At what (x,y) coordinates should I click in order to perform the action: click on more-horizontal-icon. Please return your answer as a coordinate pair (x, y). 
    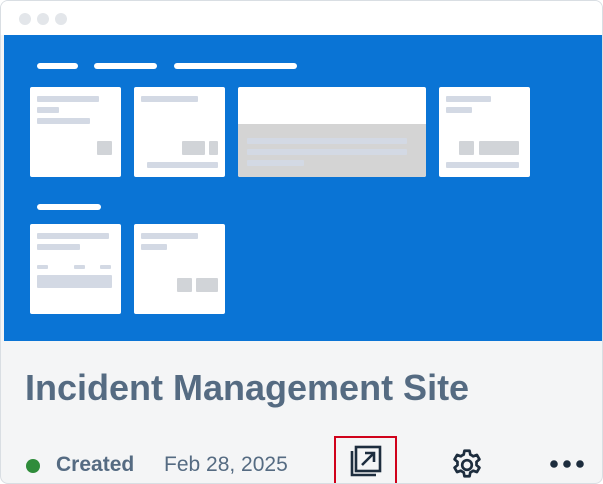
    Looking at the image, I should click on (567, 464).